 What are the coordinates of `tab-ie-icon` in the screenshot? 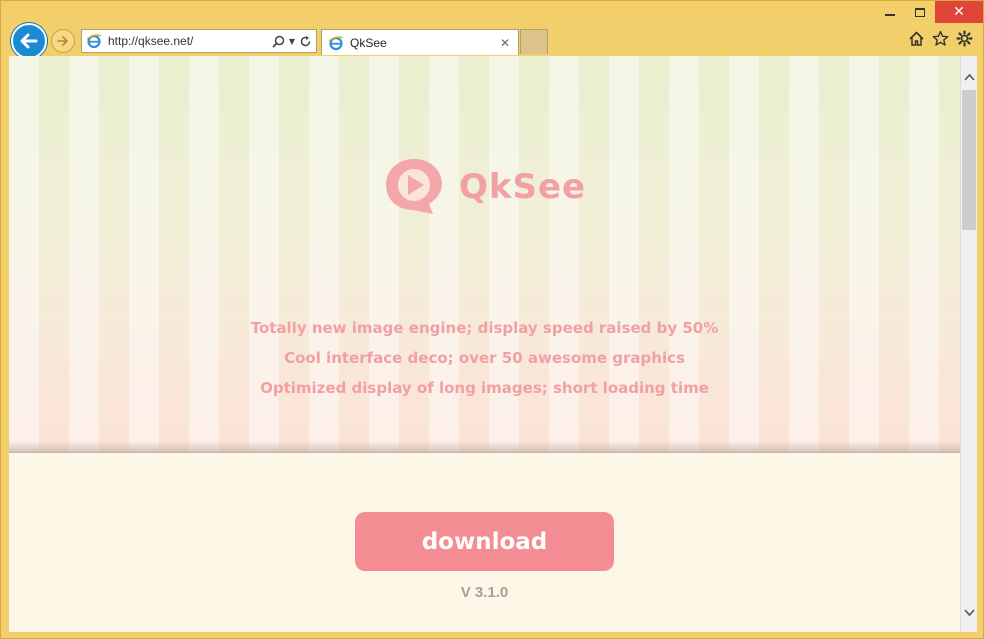 It's located at (336, 43).